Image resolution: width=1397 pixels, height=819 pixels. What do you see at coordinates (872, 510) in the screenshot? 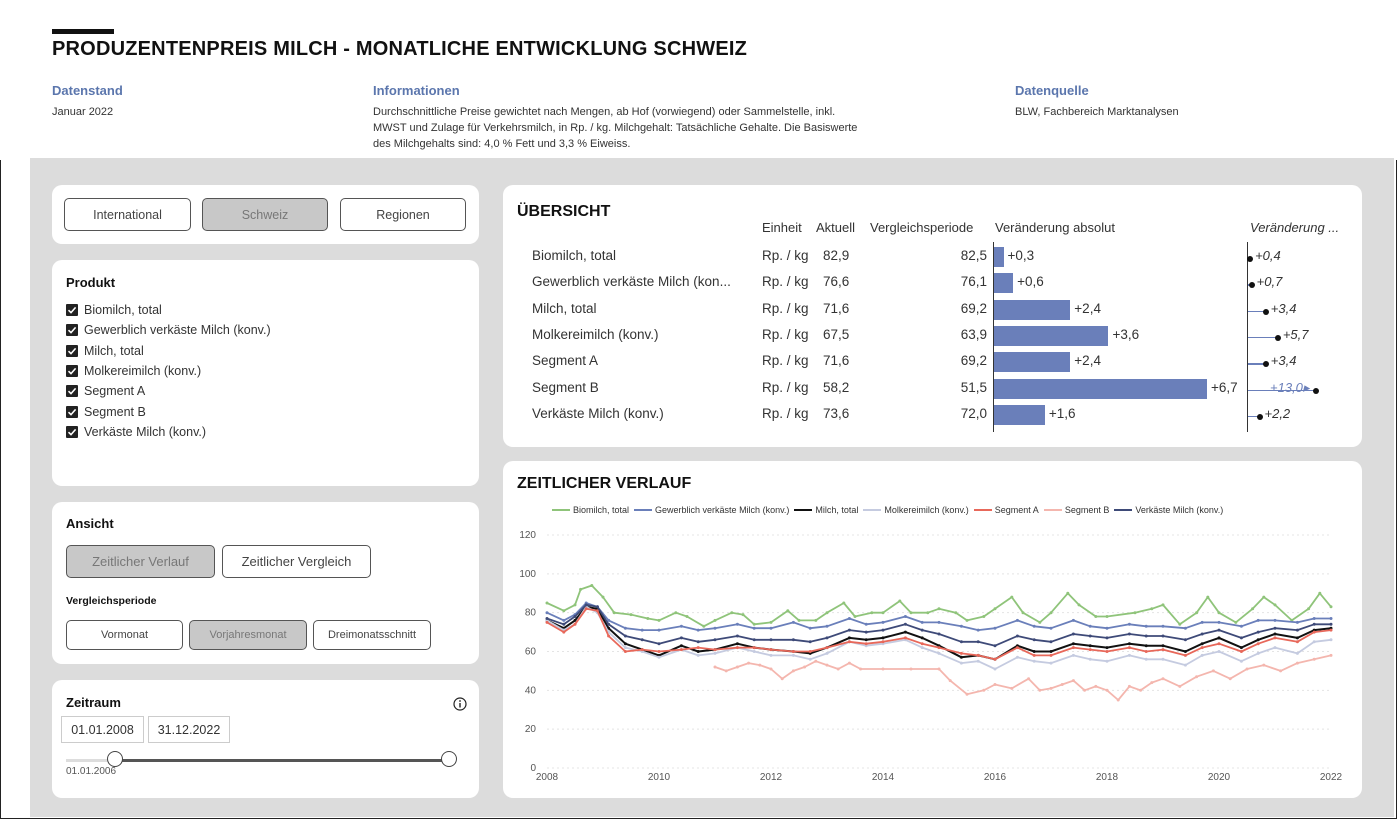
I see `legend-swatch` at bounding box center [872, 510].